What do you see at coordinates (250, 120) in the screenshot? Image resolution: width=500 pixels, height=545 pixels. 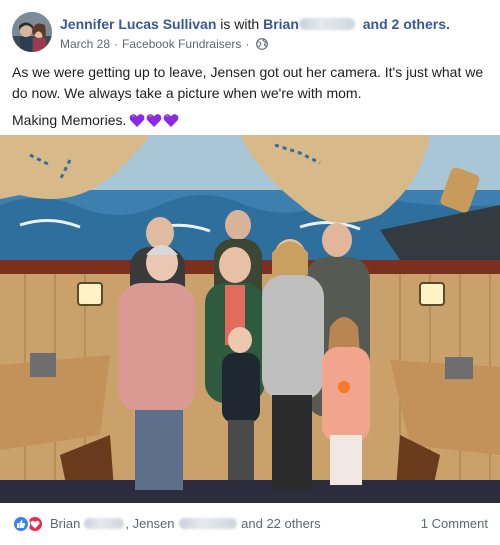 I see `post-text-paragraph-2: Making Memories.` at bounding box center [250, 120].